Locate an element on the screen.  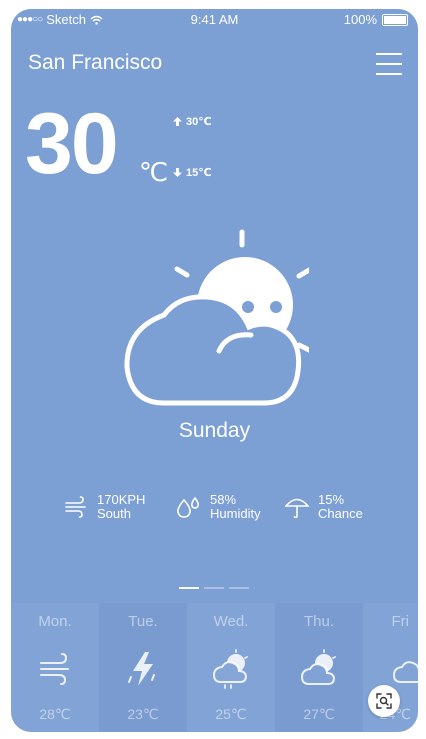
high-temperature: 30℃ is located at coordinates (192, 121).